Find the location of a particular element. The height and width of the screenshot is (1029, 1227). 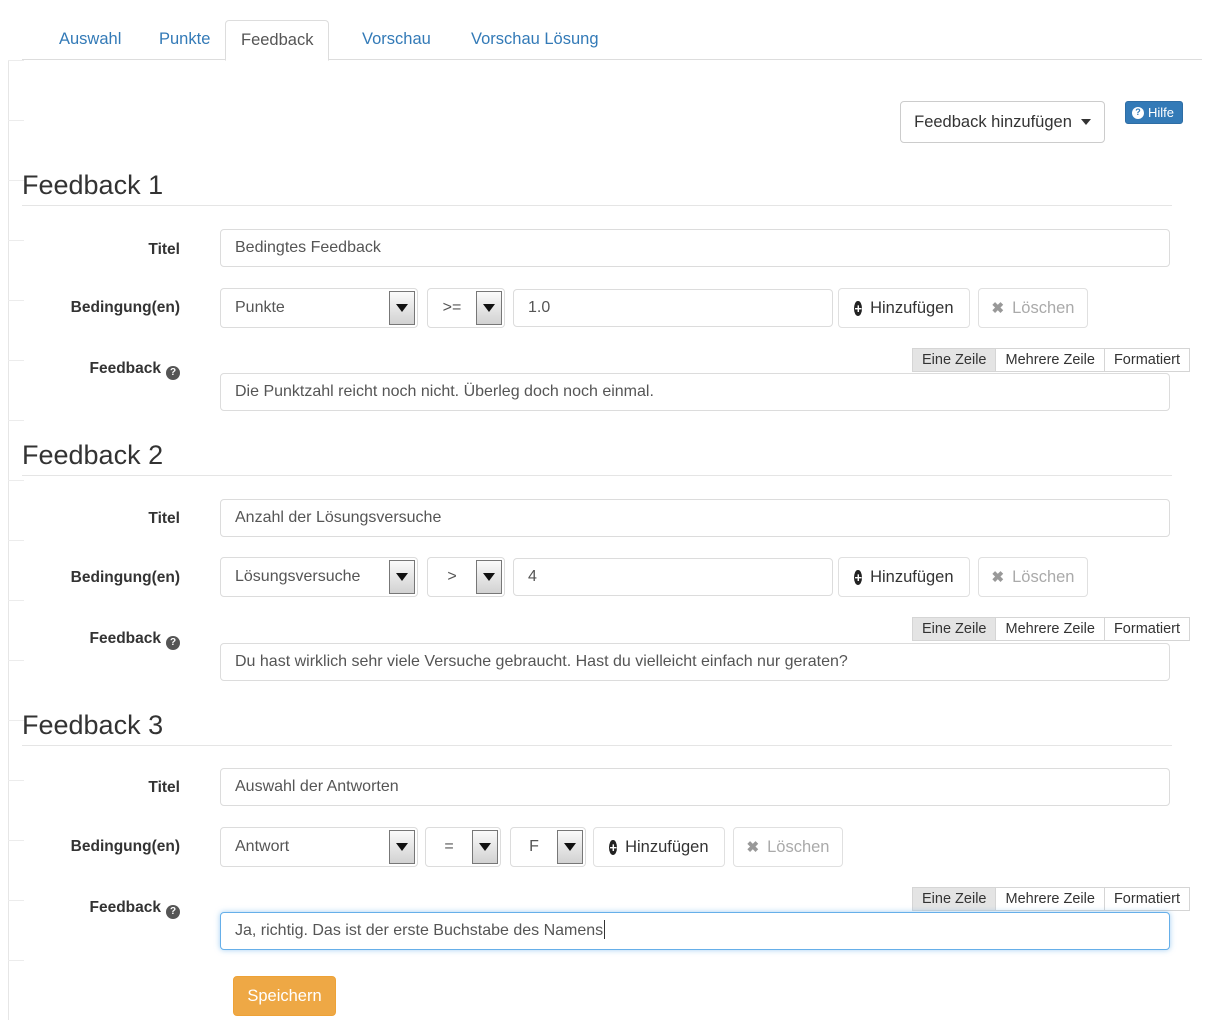

section-heading-1: Feedback 1 is located at coordinates (93, 185).